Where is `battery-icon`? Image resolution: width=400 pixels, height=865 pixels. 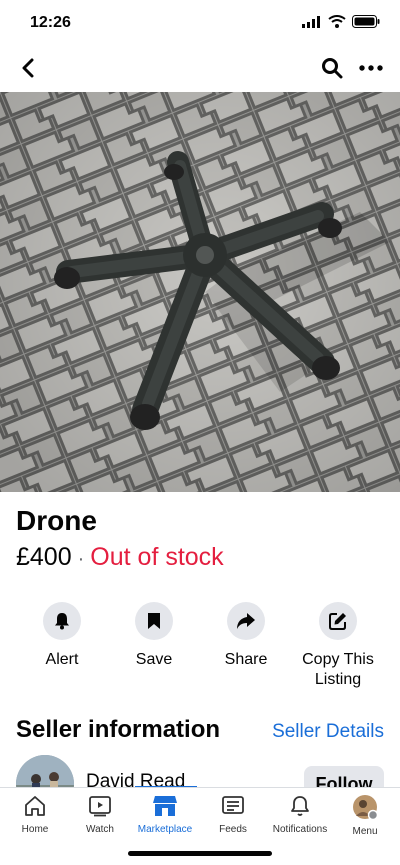 battery-icon is located at coordinates (366, 21).